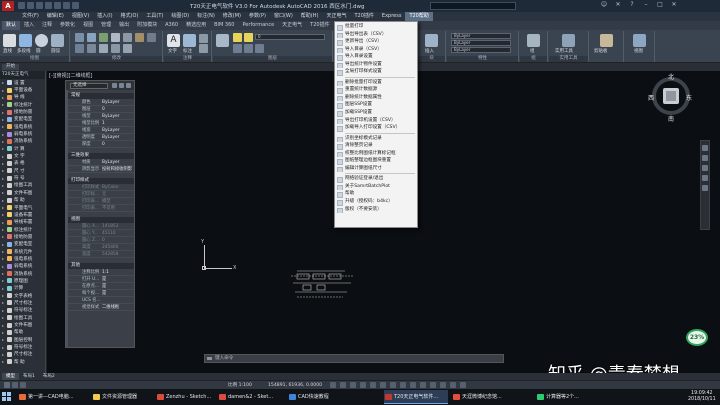 This screenshot has width=720, height=405. Describe the element at coordinates (671, 76) in the screenshot. I see `compass-north: 北` at that location.